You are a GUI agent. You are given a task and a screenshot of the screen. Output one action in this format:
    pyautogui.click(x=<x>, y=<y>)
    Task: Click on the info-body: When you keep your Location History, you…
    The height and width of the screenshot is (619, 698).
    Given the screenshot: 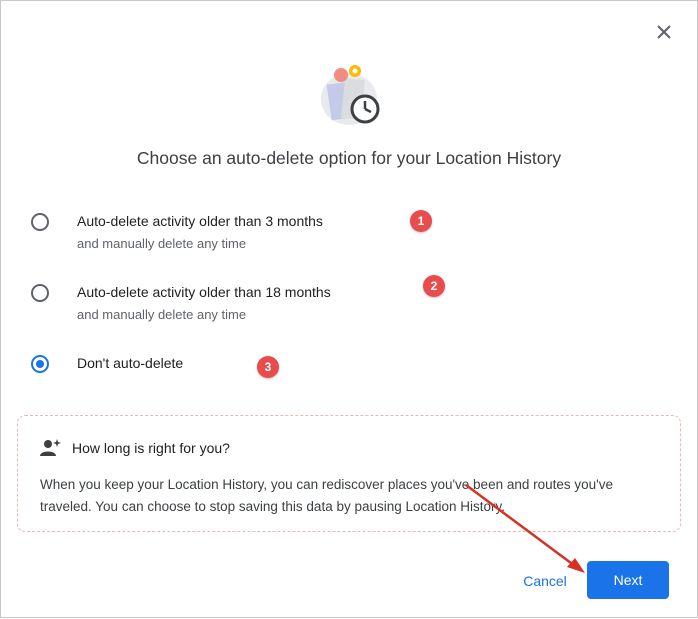 What is the action you would take?
    pyautogui.click(x=326, y=495)
    